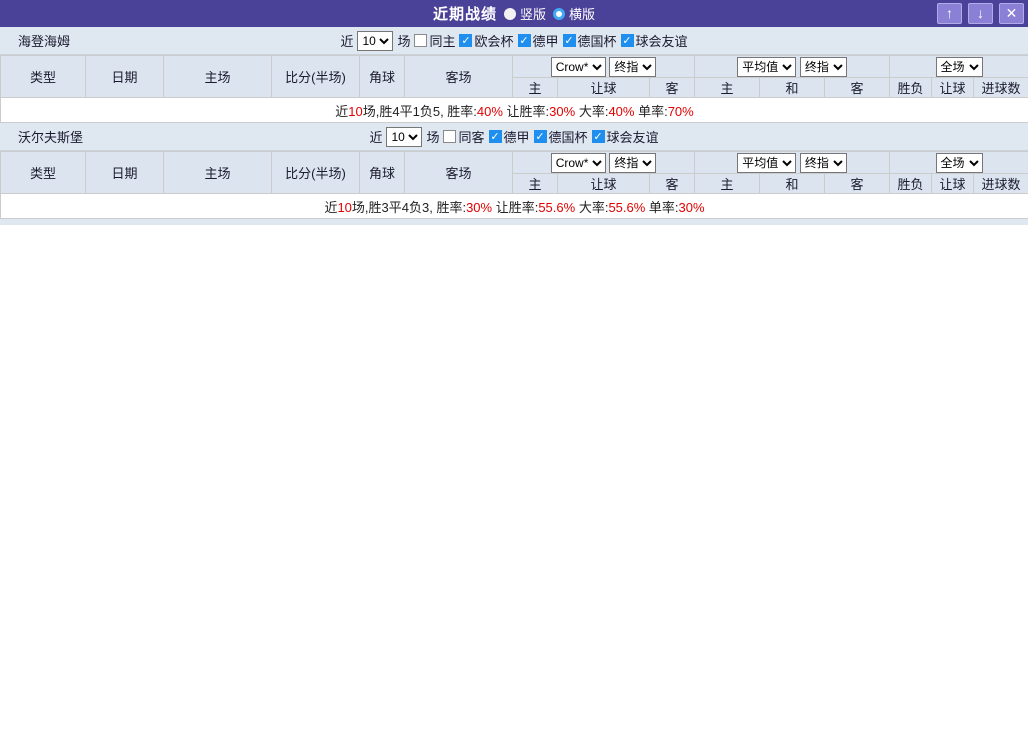 The image size is (1028, 734). What do you see at coordinates (458, 76) in the screenshot?
I see `col-away: 客场` at bounding box center [458, 76].